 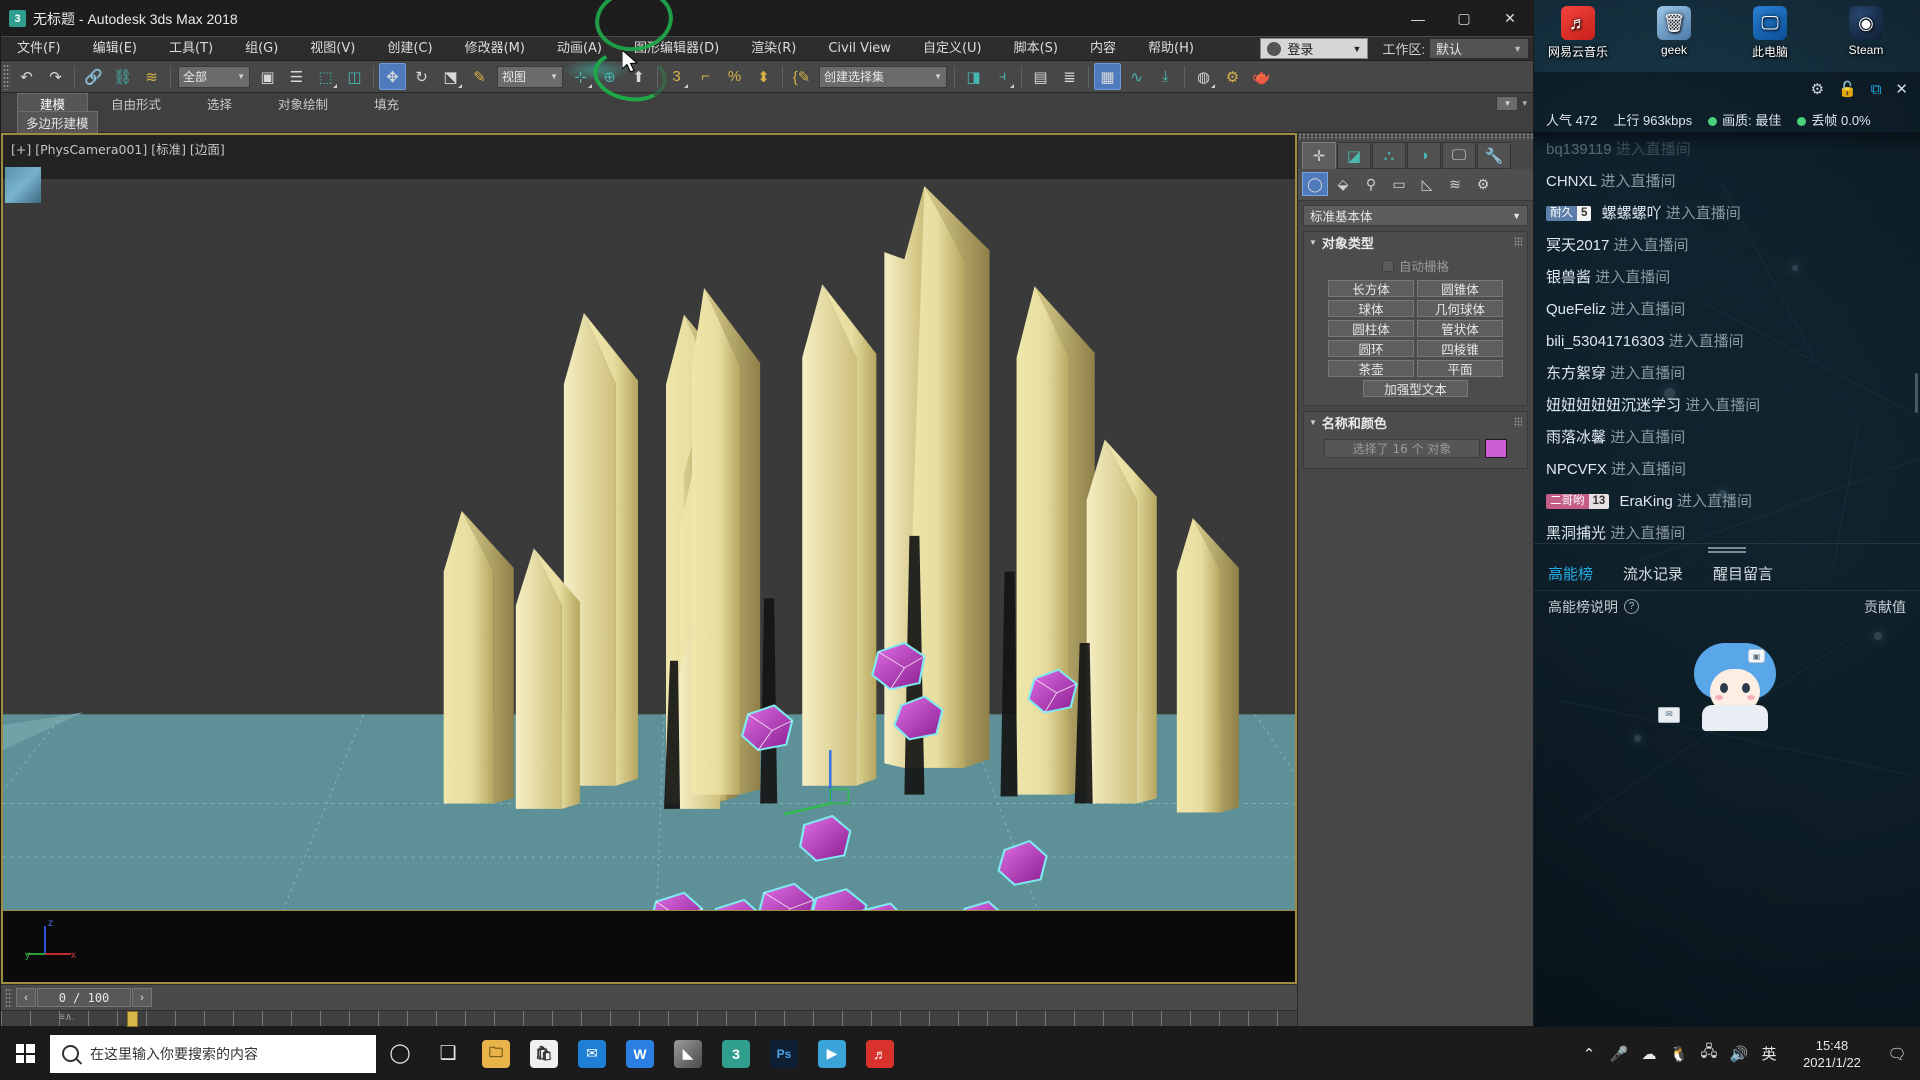 What do you see at coordinates (1464, 18) in the screenshot?
I see `maximize-button: ▢` at bounding box center [1464, 18].